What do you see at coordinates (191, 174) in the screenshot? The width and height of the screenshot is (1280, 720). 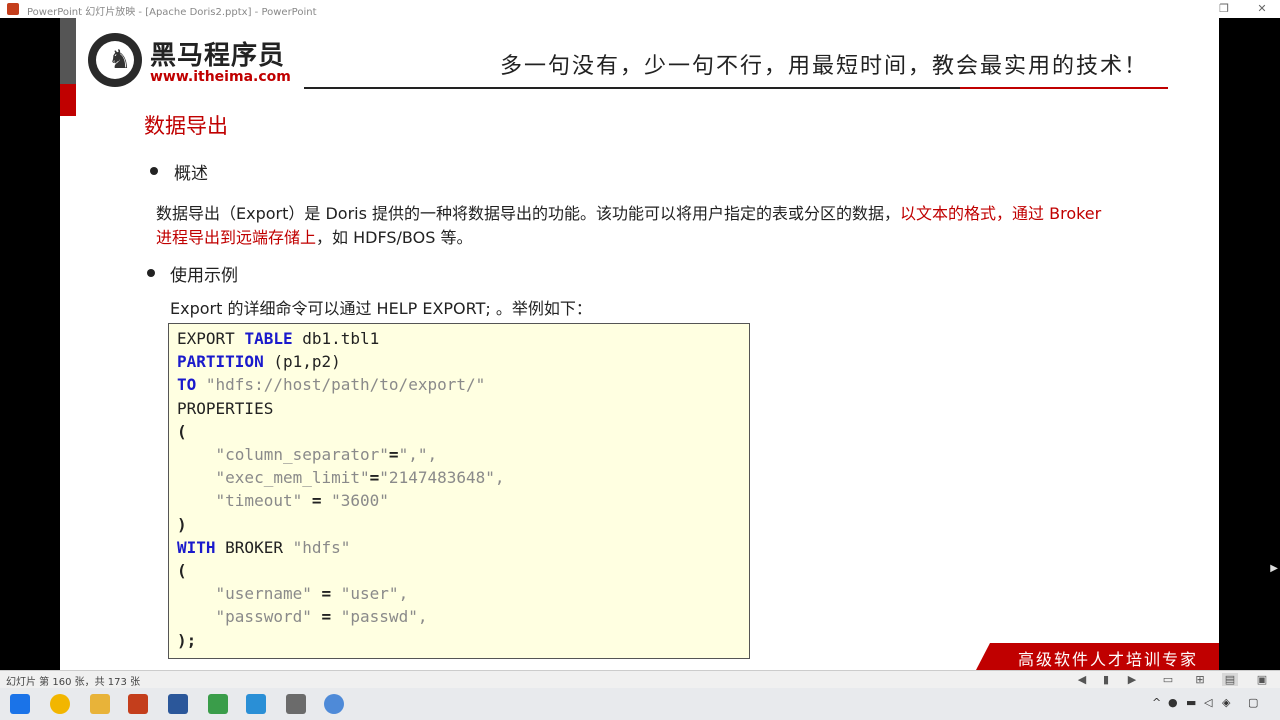 I see `bullet-overview: 概述` at bounding box center [191, 174].